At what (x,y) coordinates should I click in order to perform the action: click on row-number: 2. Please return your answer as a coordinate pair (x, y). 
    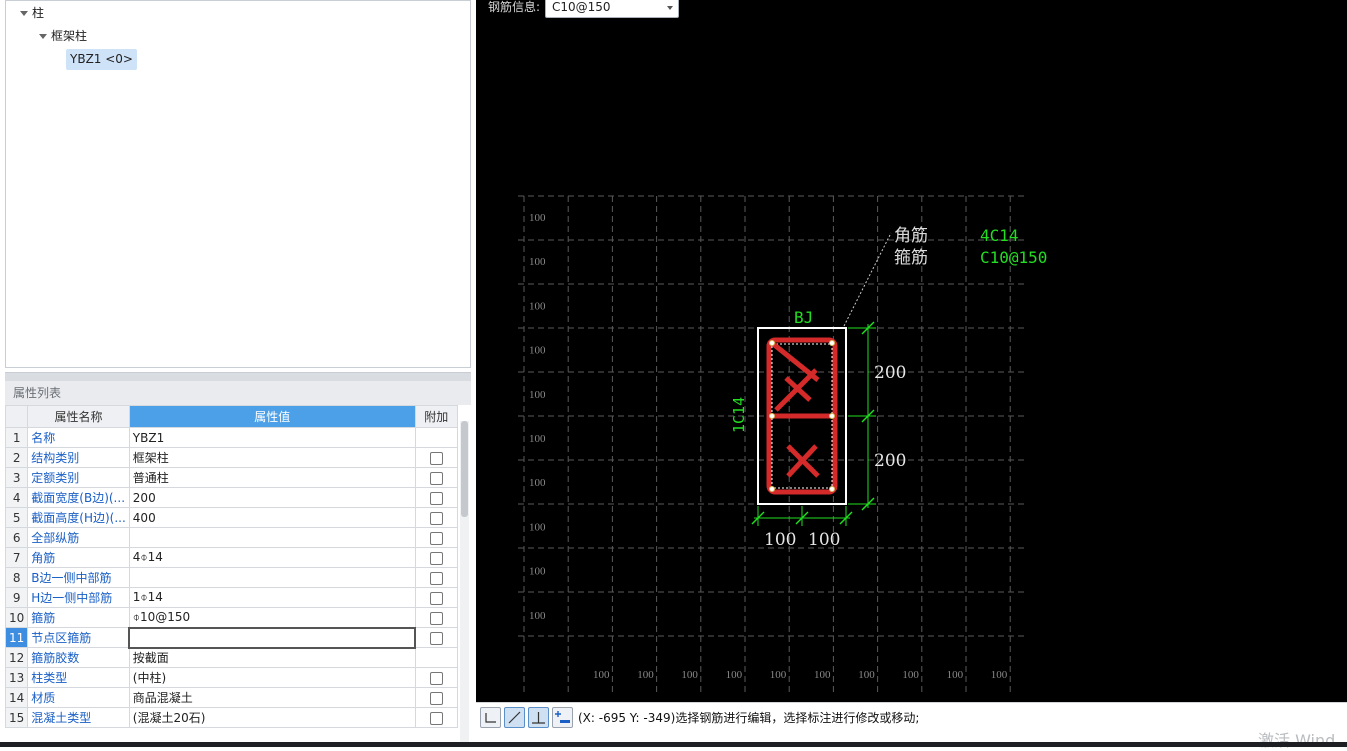
    Looking at the image, I should click on (17, 457).